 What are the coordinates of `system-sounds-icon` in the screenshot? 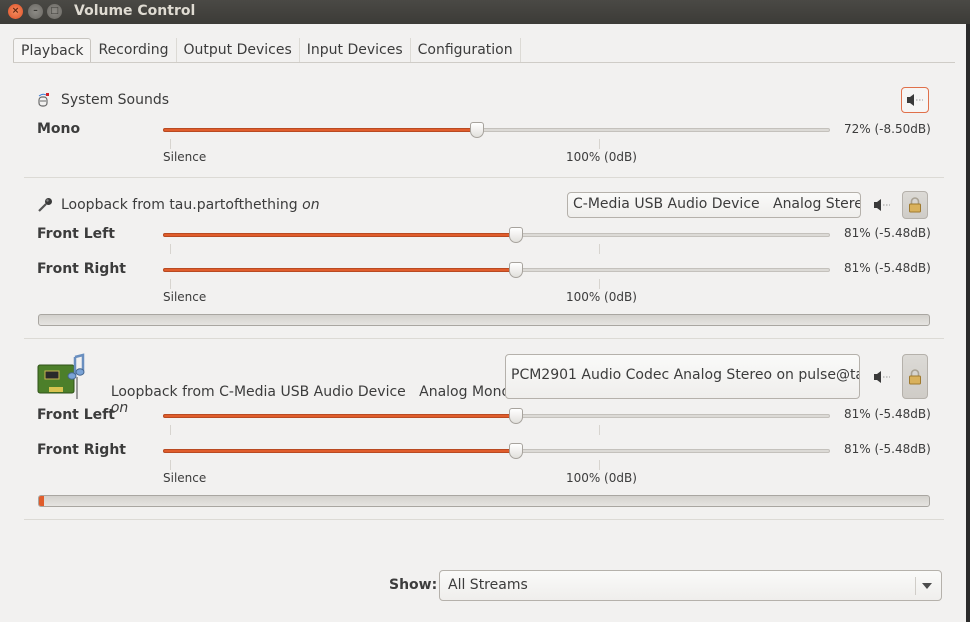 It's located at (43, 100).